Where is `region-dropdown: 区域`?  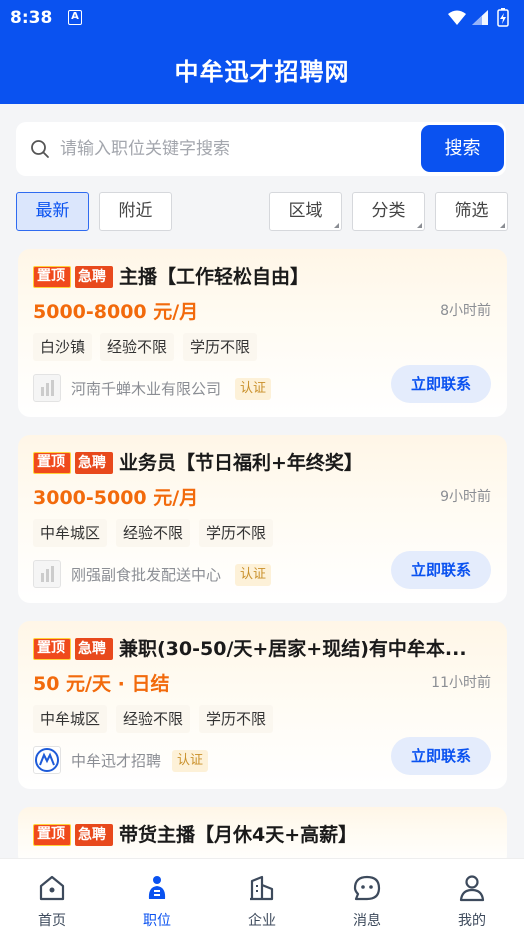
region-dropdown: 区域 is located at coordinates (305, 211).